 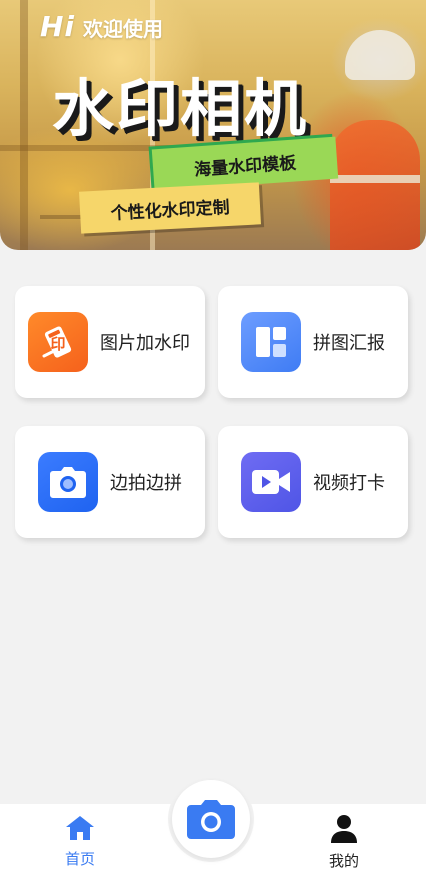 I want to click on add-watermark-label: 图片加水印, so click(x=145, y=343).